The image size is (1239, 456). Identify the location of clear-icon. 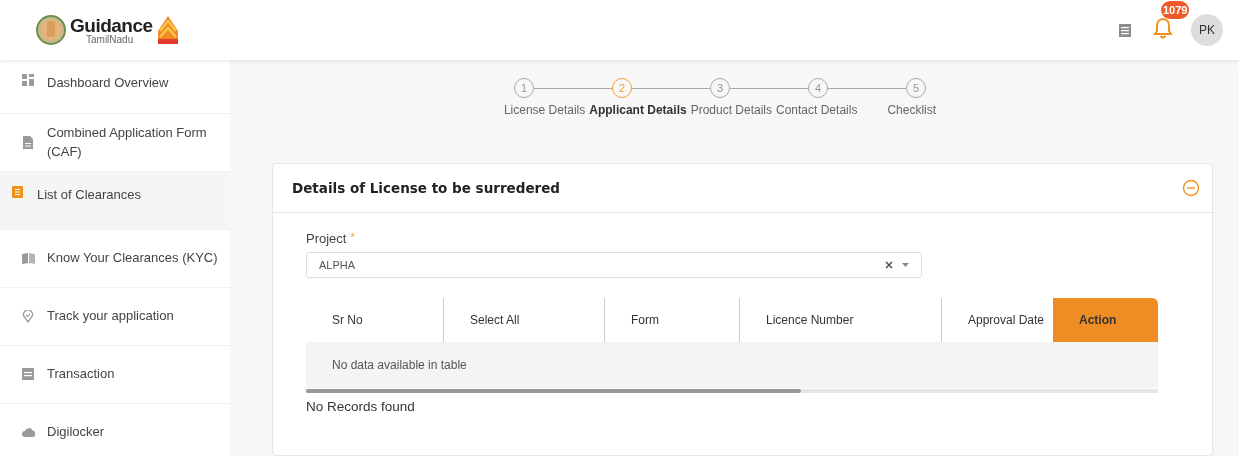
(889, 265).